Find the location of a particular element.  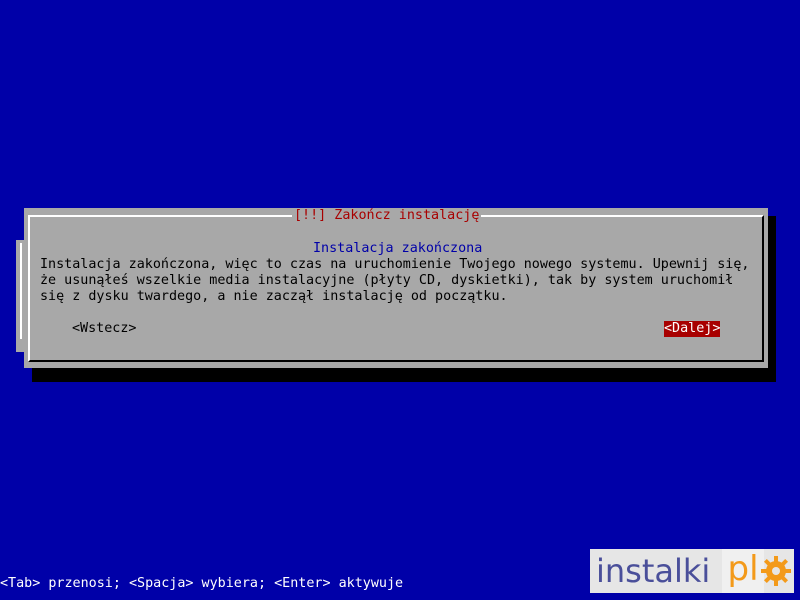

dialog-shadow is located at coordinates (404, 375).